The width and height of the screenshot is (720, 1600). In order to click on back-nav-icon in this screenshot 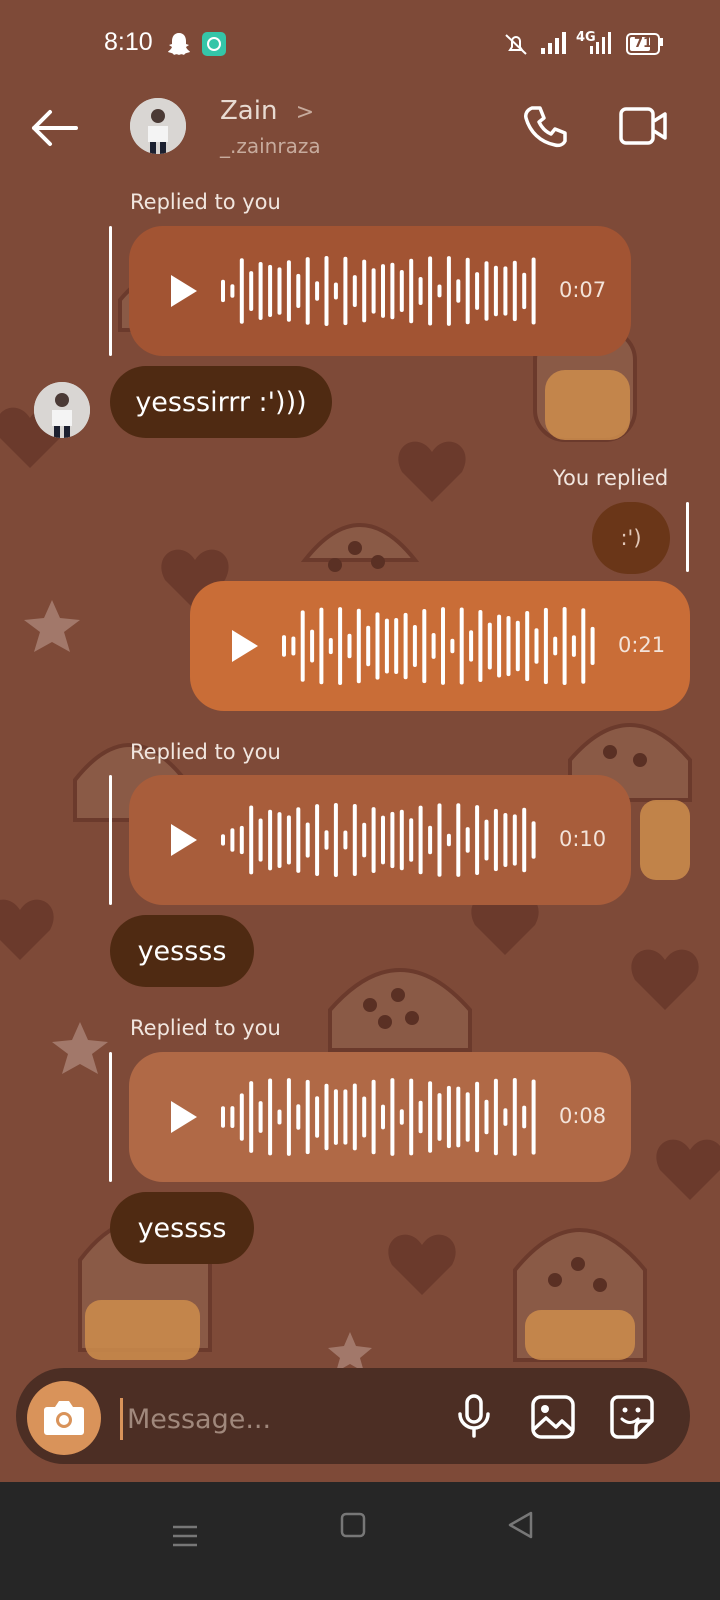, I will do `click(520, 1525)`.